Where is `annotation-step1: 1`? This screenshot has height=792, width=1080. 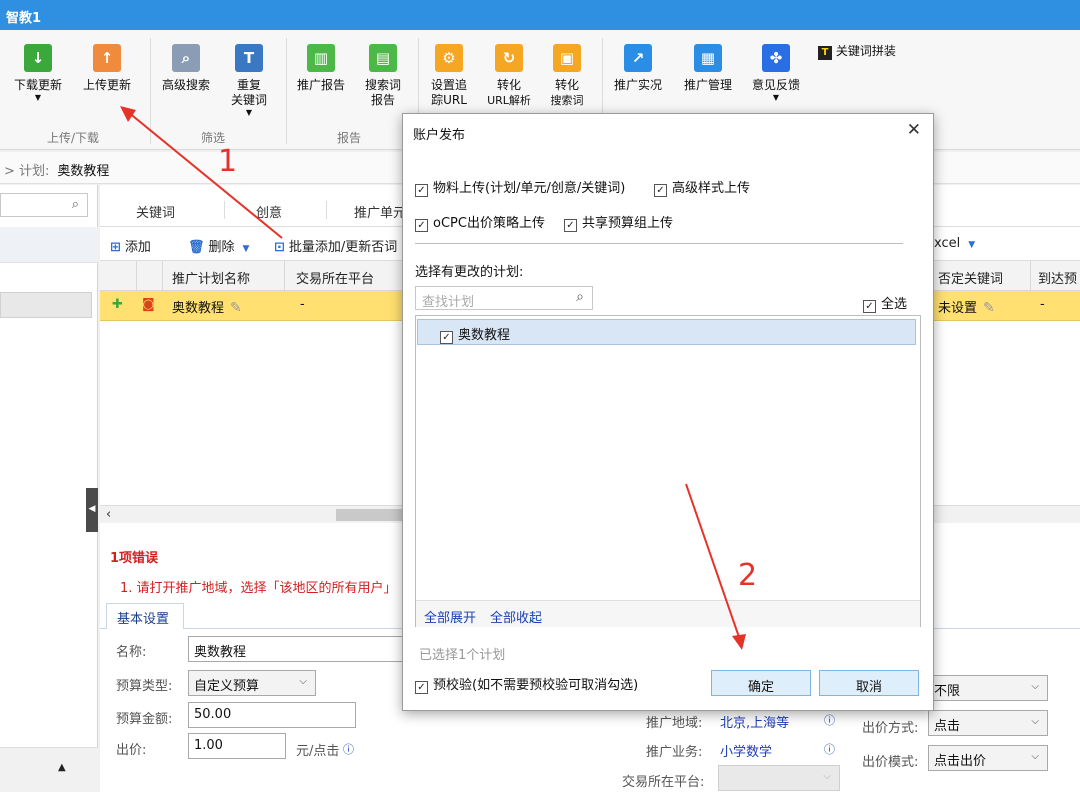 annotation-step1: 1 is located at coordinates (228, 161).